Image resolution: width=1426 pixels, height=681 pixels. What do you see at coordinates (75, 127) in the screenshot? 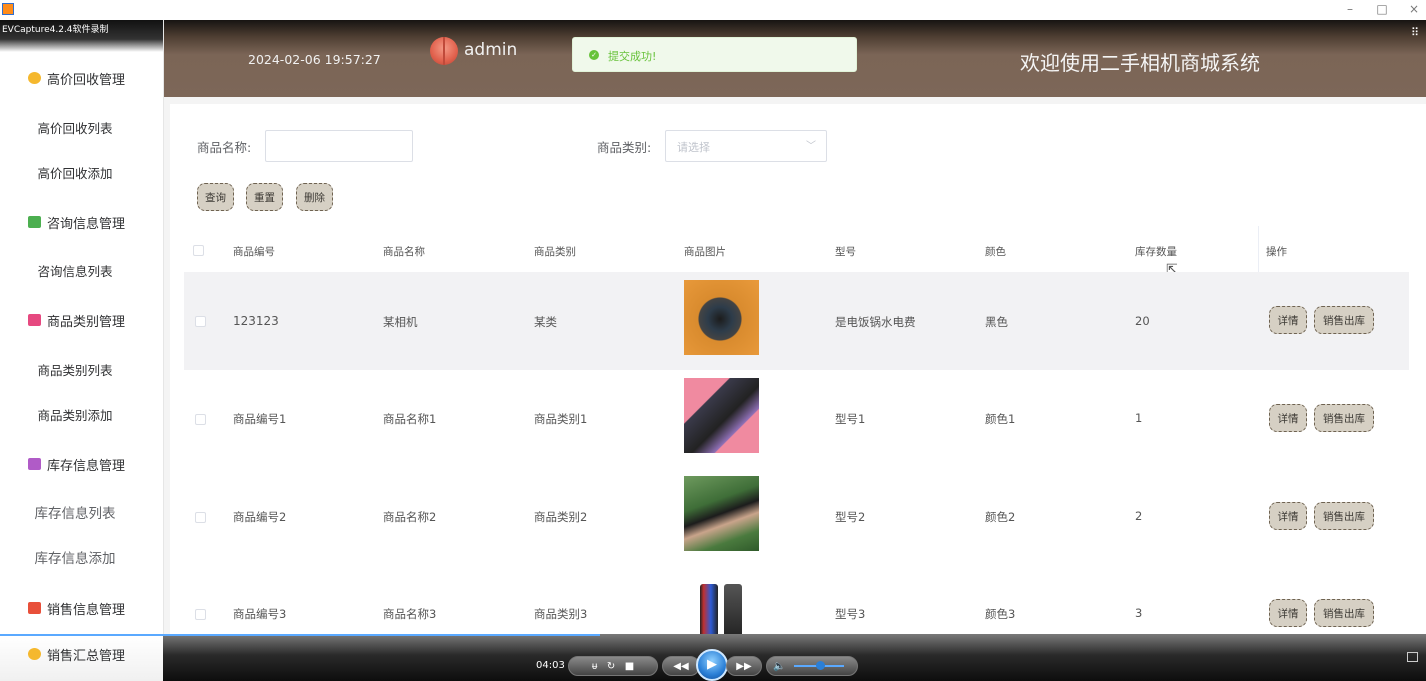
I see `sidebar-item-recycle-list: 高价回收列表` at bounding box center [75, 127].